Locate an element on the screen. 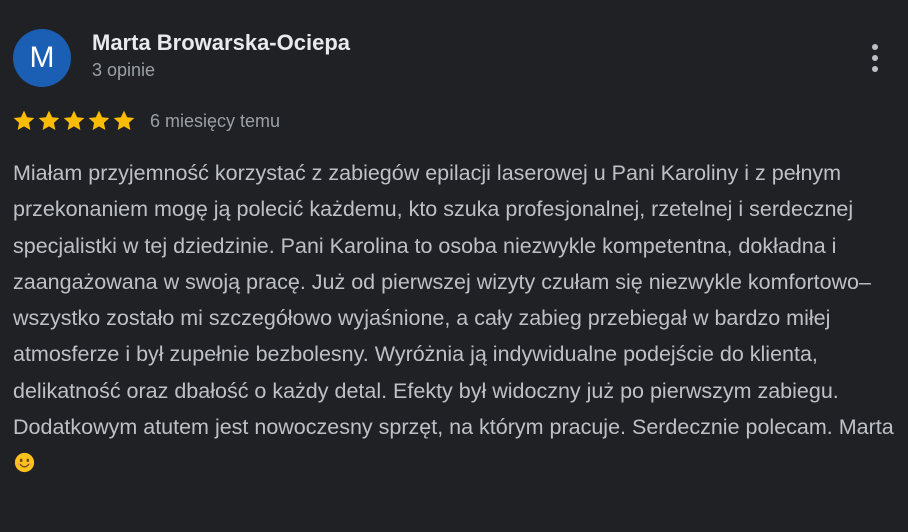 The width and height of the screenshot is (908, 532). more-vert-icon is located at coordinates (875, 47).